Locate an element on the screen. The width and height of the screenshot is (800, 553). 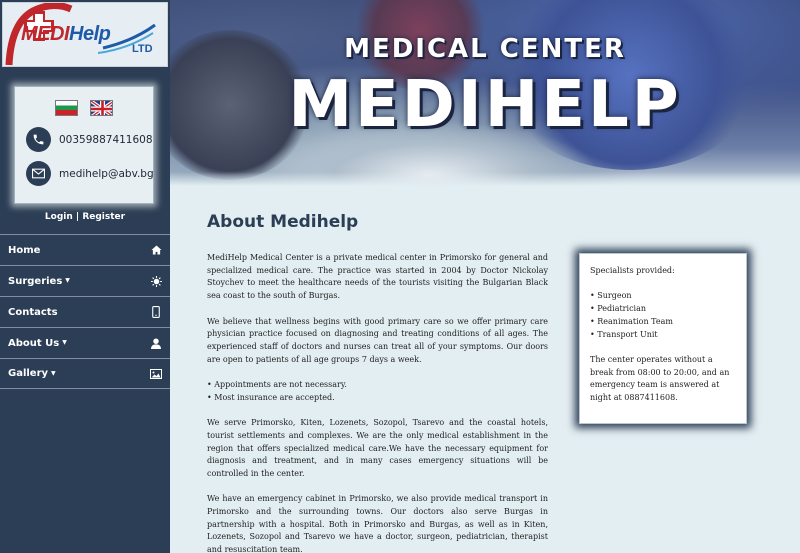
nav-item-surgeries: Surgeries ▼ is located at coordinates (85, 280).